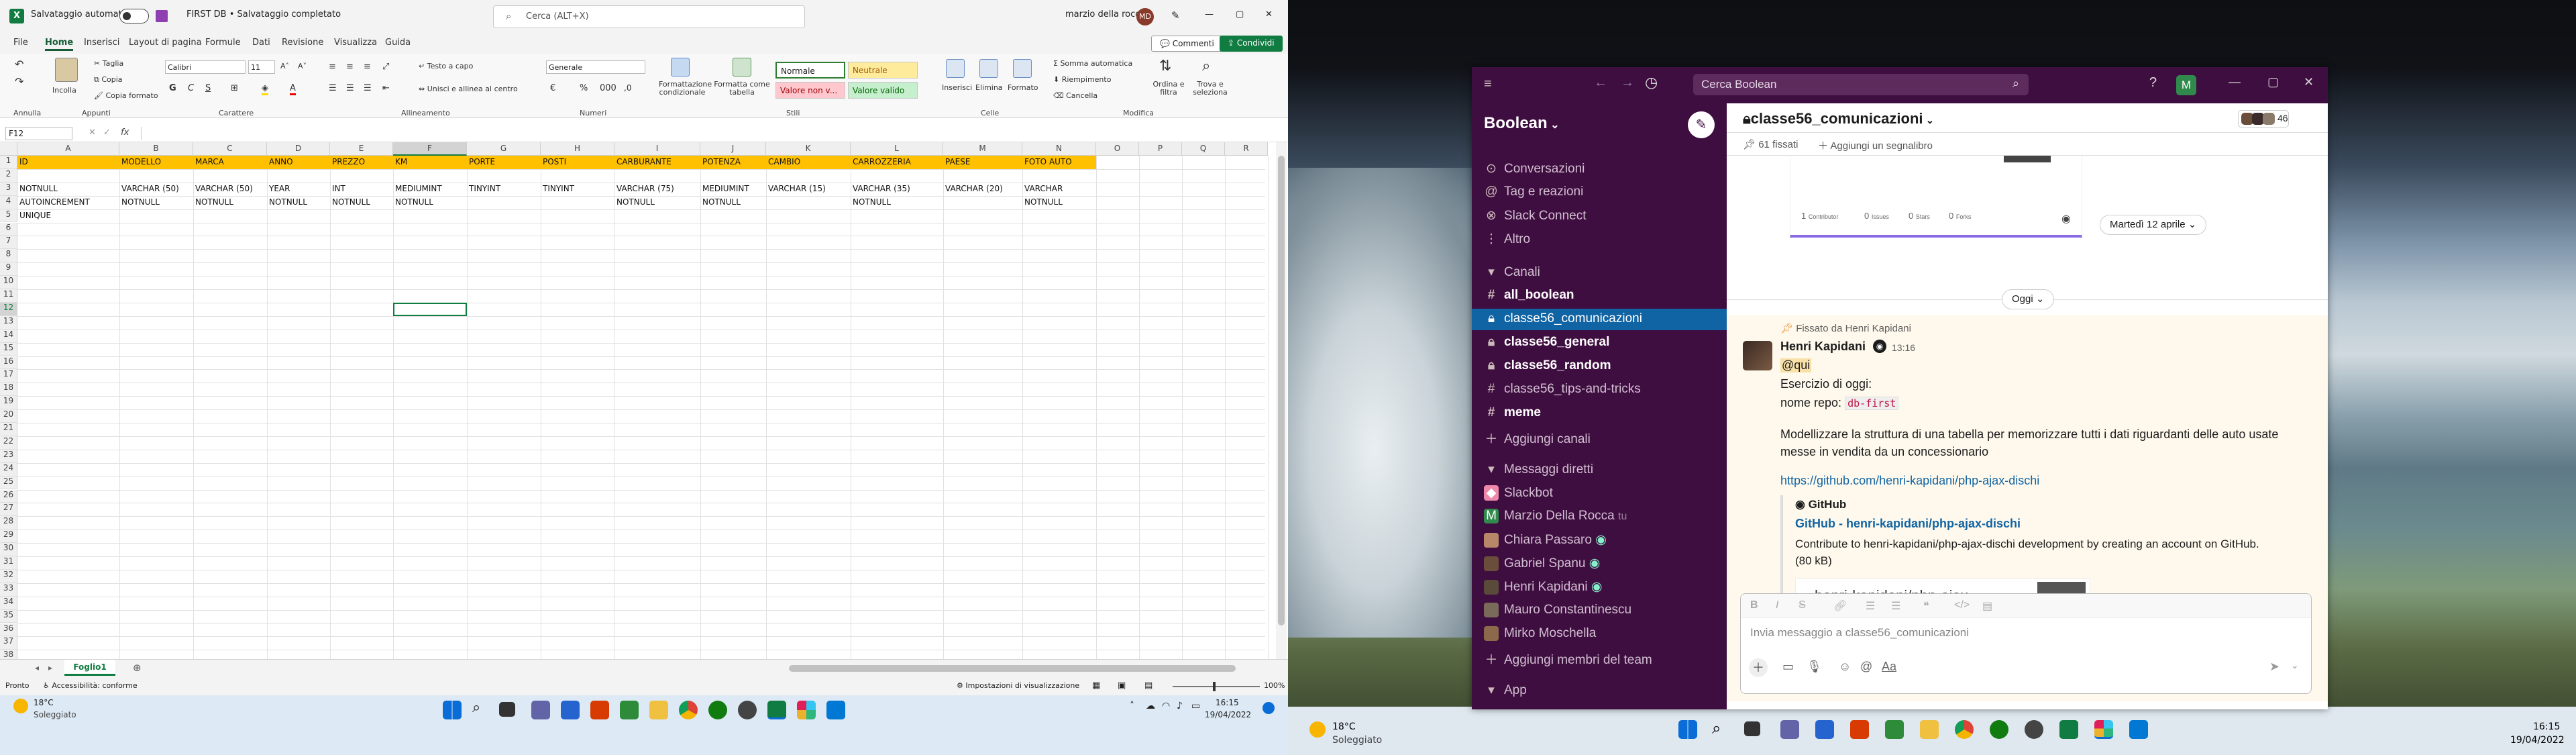 The height and width of the screenshot is (755, 2576). I want to click on author-avatar, so click(1757, 355).